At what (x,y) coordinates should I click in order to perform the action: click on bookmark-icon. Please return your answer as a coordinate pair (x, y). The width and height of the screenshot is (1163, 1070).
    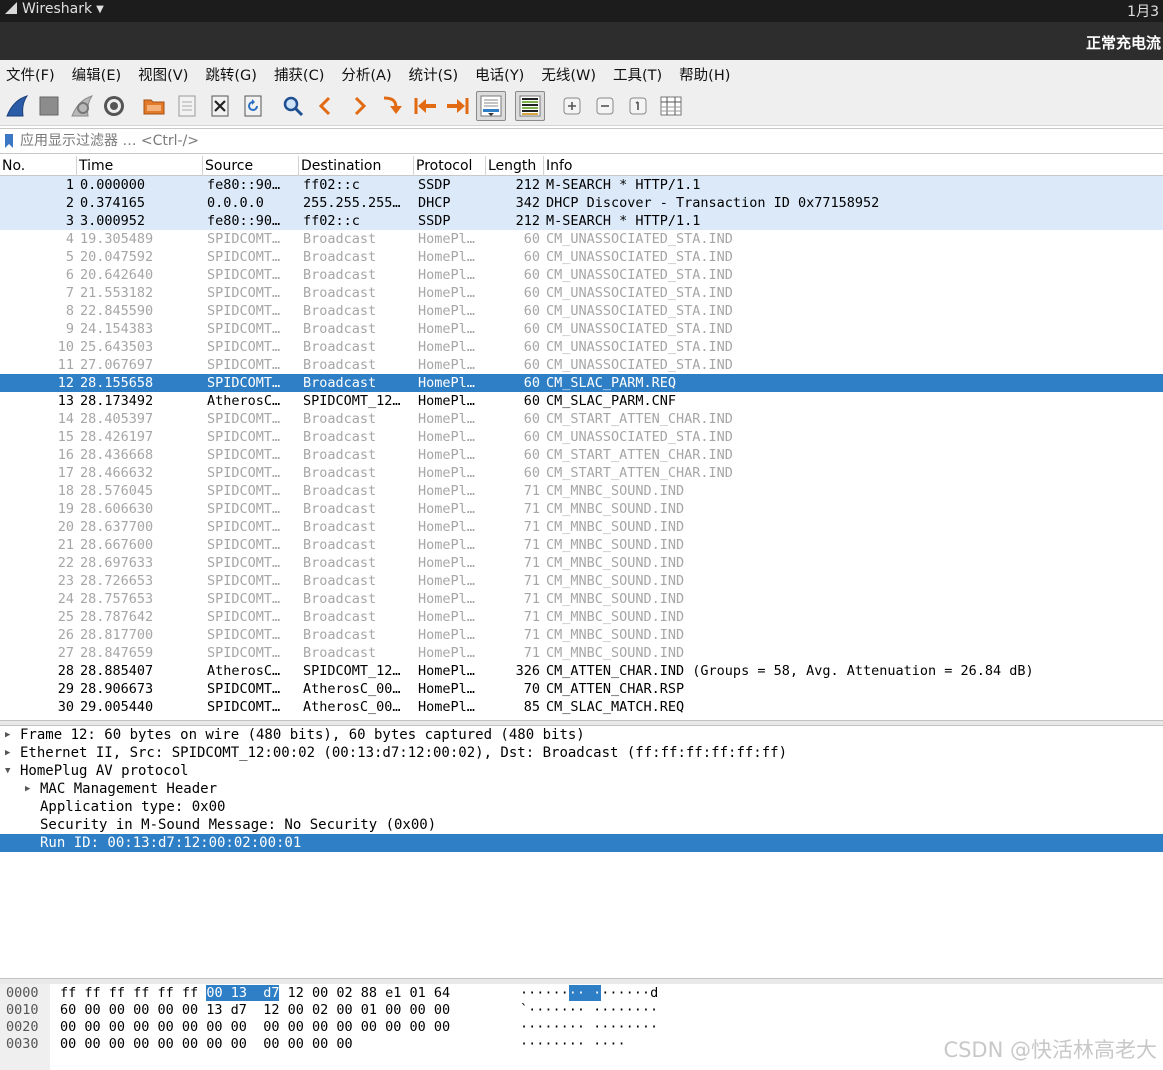
    Looking at the image, I should click on (9, 141).